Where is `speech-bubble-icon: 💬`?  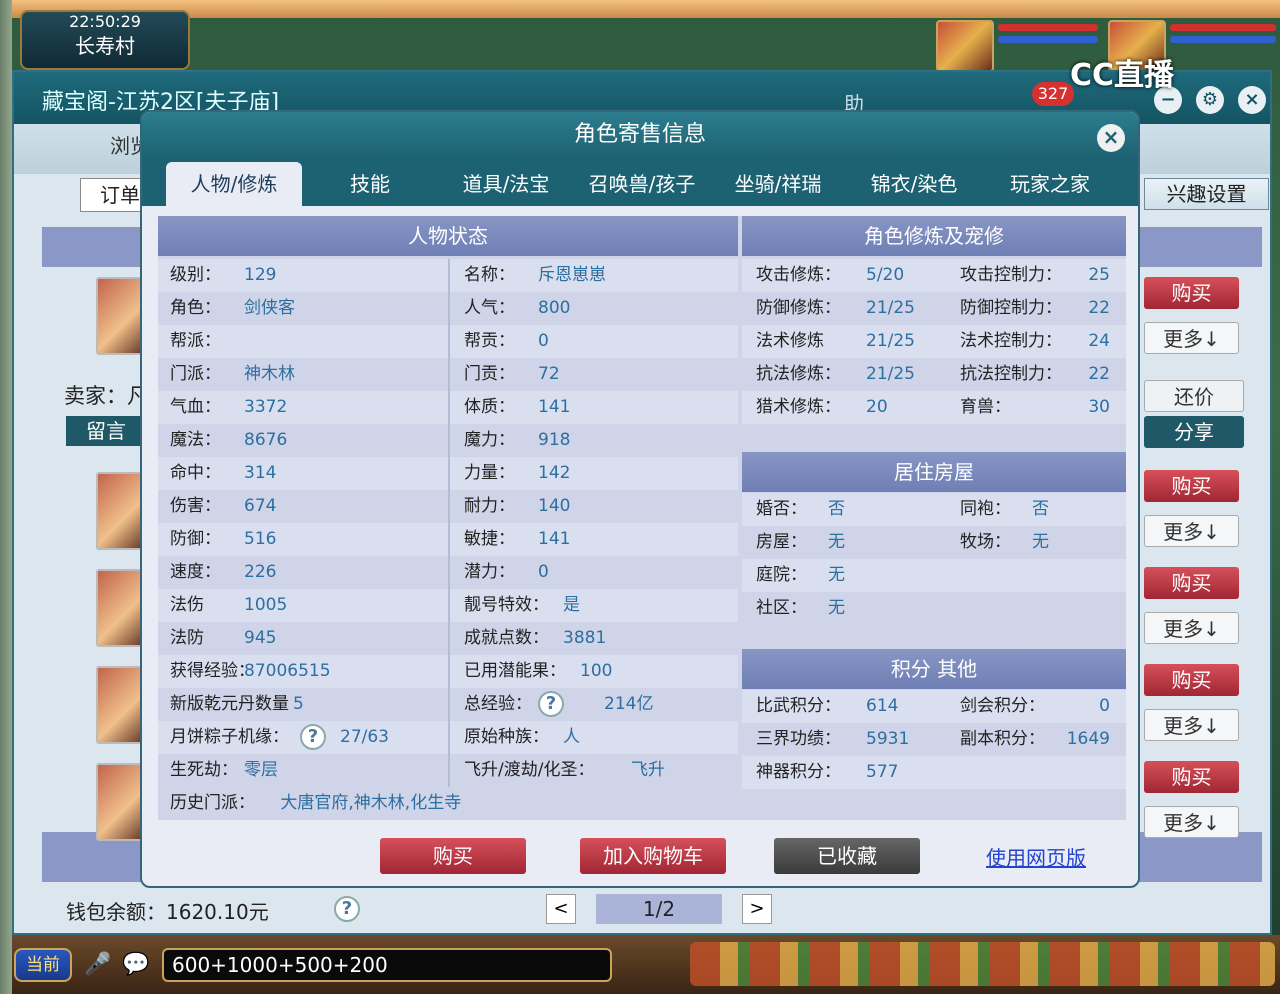
speech-bubble-icon: 💬 is located at coordinates (135, 964).